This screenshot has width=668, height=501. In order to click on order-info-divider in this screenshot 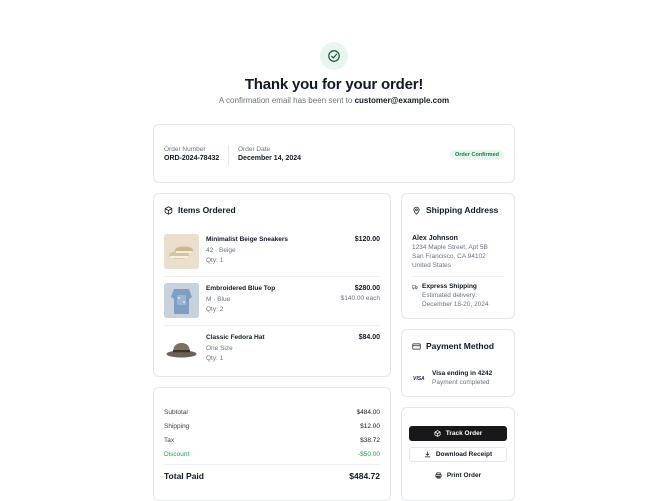, I will do `click(228, 155)`.